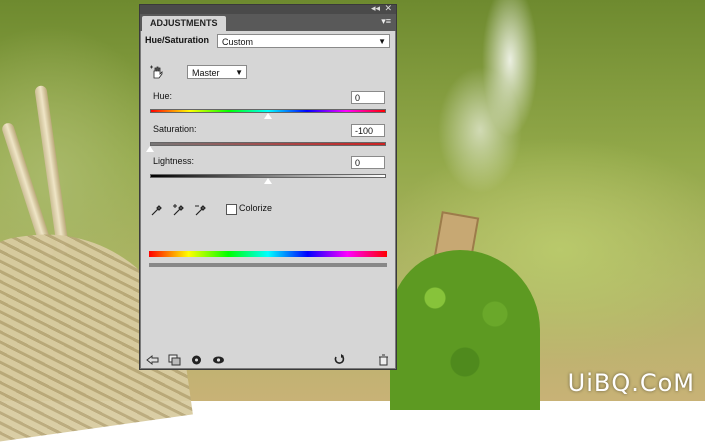 Image resolution: width=705 pixels, height=444 pixels. What do you see at coordinates (218, 360) in the screenshot?
I see `view-previous-icon` at bounding box center [218, 360].